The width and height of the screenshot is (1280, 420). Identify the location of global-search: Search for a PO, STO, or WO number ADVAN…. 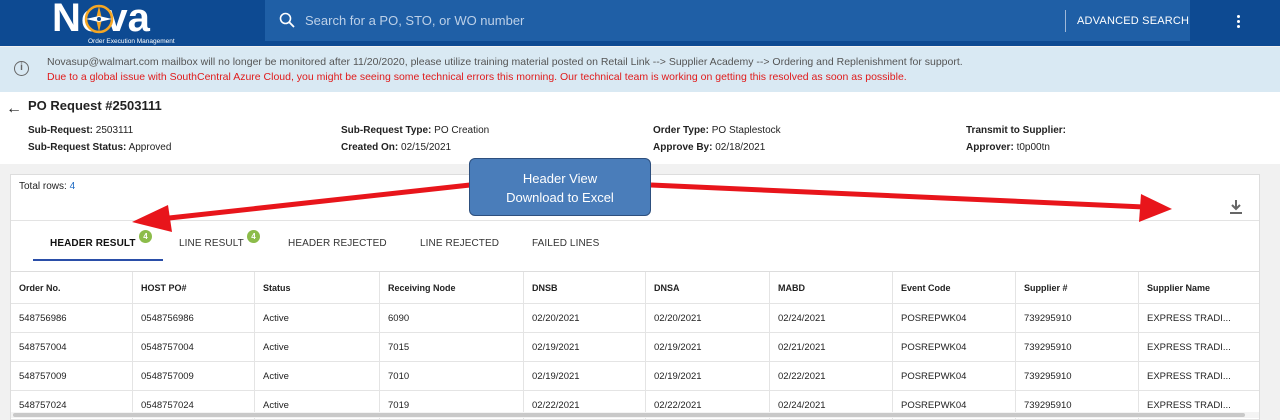
(727, 20).